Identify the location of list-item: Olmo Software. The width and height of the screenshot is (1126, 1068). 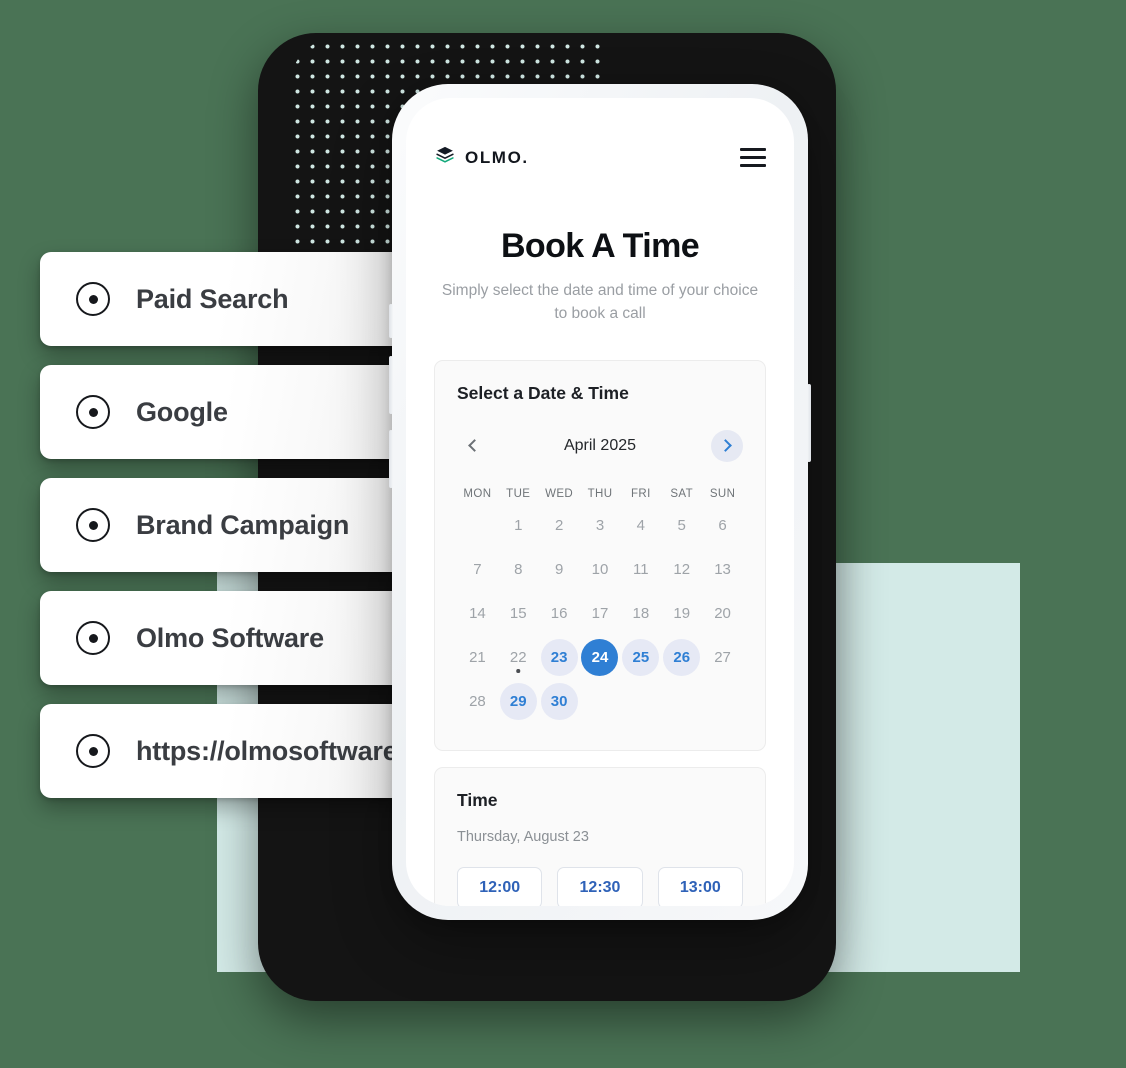
(230, 638).